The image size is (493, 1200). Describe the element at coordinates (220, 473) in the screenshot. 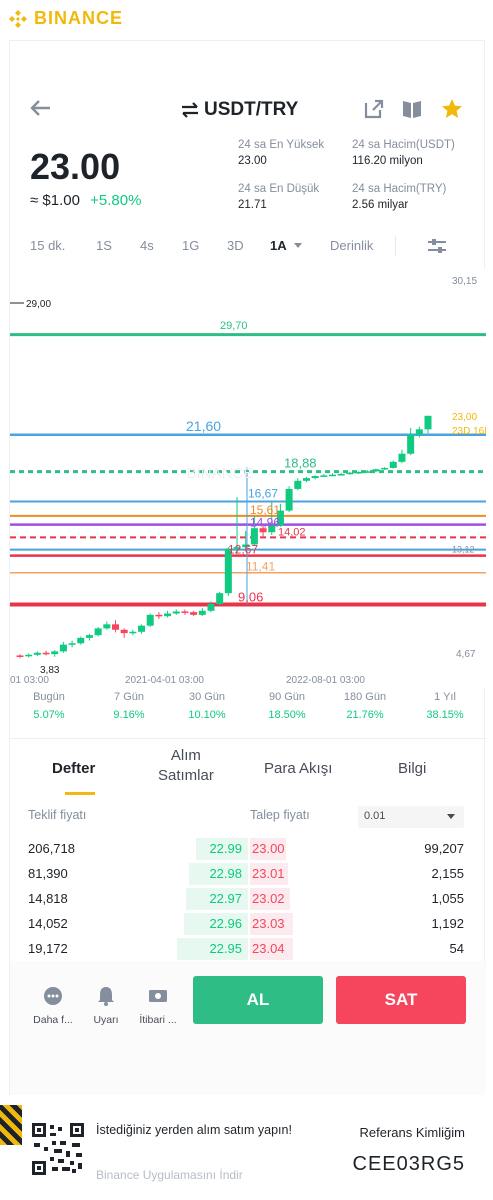

I see `watermark: BINANCE` at that location.